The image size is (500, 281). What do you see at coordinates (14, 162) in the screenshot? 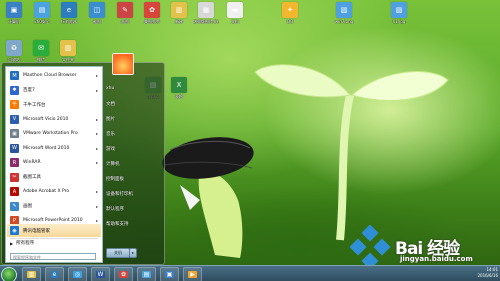
I see `program-icon: R` at bounding box center [14, 162].